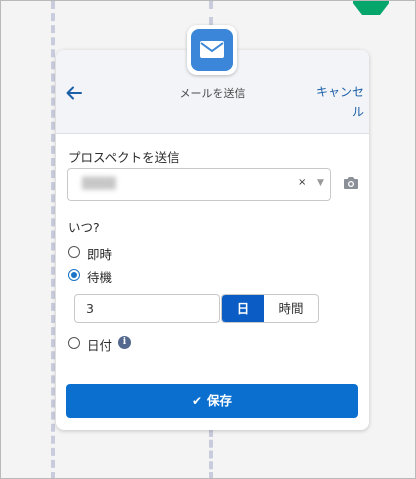  What do you see at coordinates (320, 183) in the screenshot?
I see `chevron-down-icon: ▼` at bounding box center [320, 183].